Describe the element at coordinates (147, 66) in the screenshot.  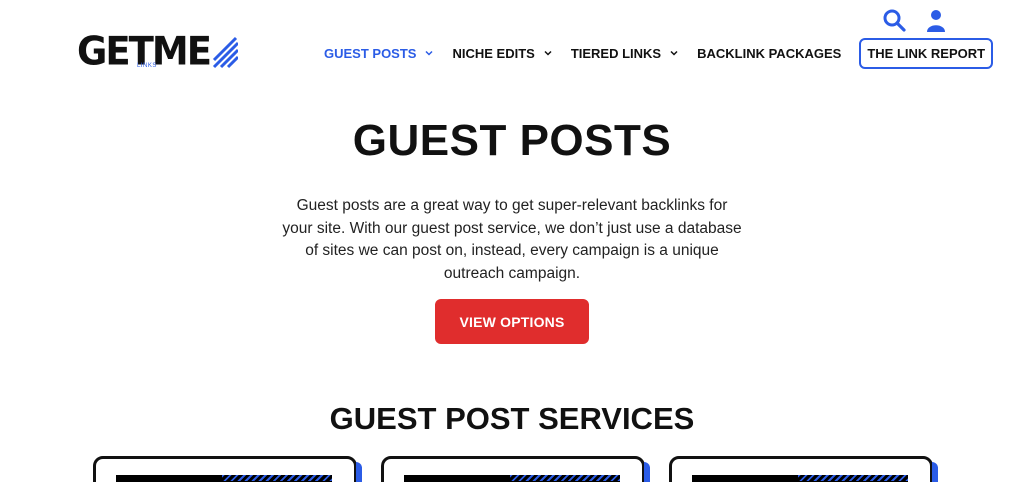
I see `logo-subtext: LINKS` at that location.